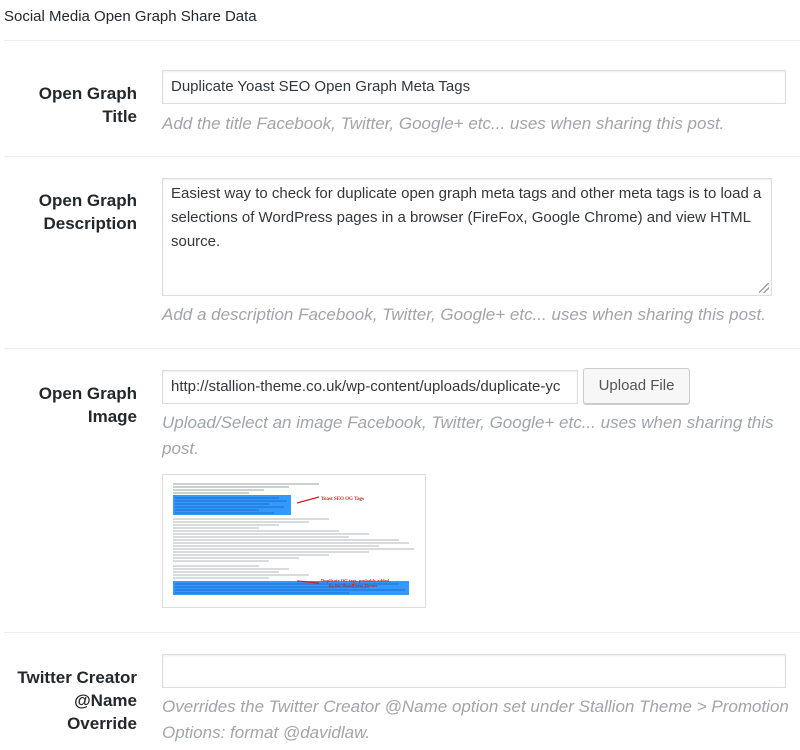 This screenshot has height=750, width=800. Describe the element at coordinates (87, 93) in the screenshot. I see `og-title-label-line1: Open Graph` at that location.